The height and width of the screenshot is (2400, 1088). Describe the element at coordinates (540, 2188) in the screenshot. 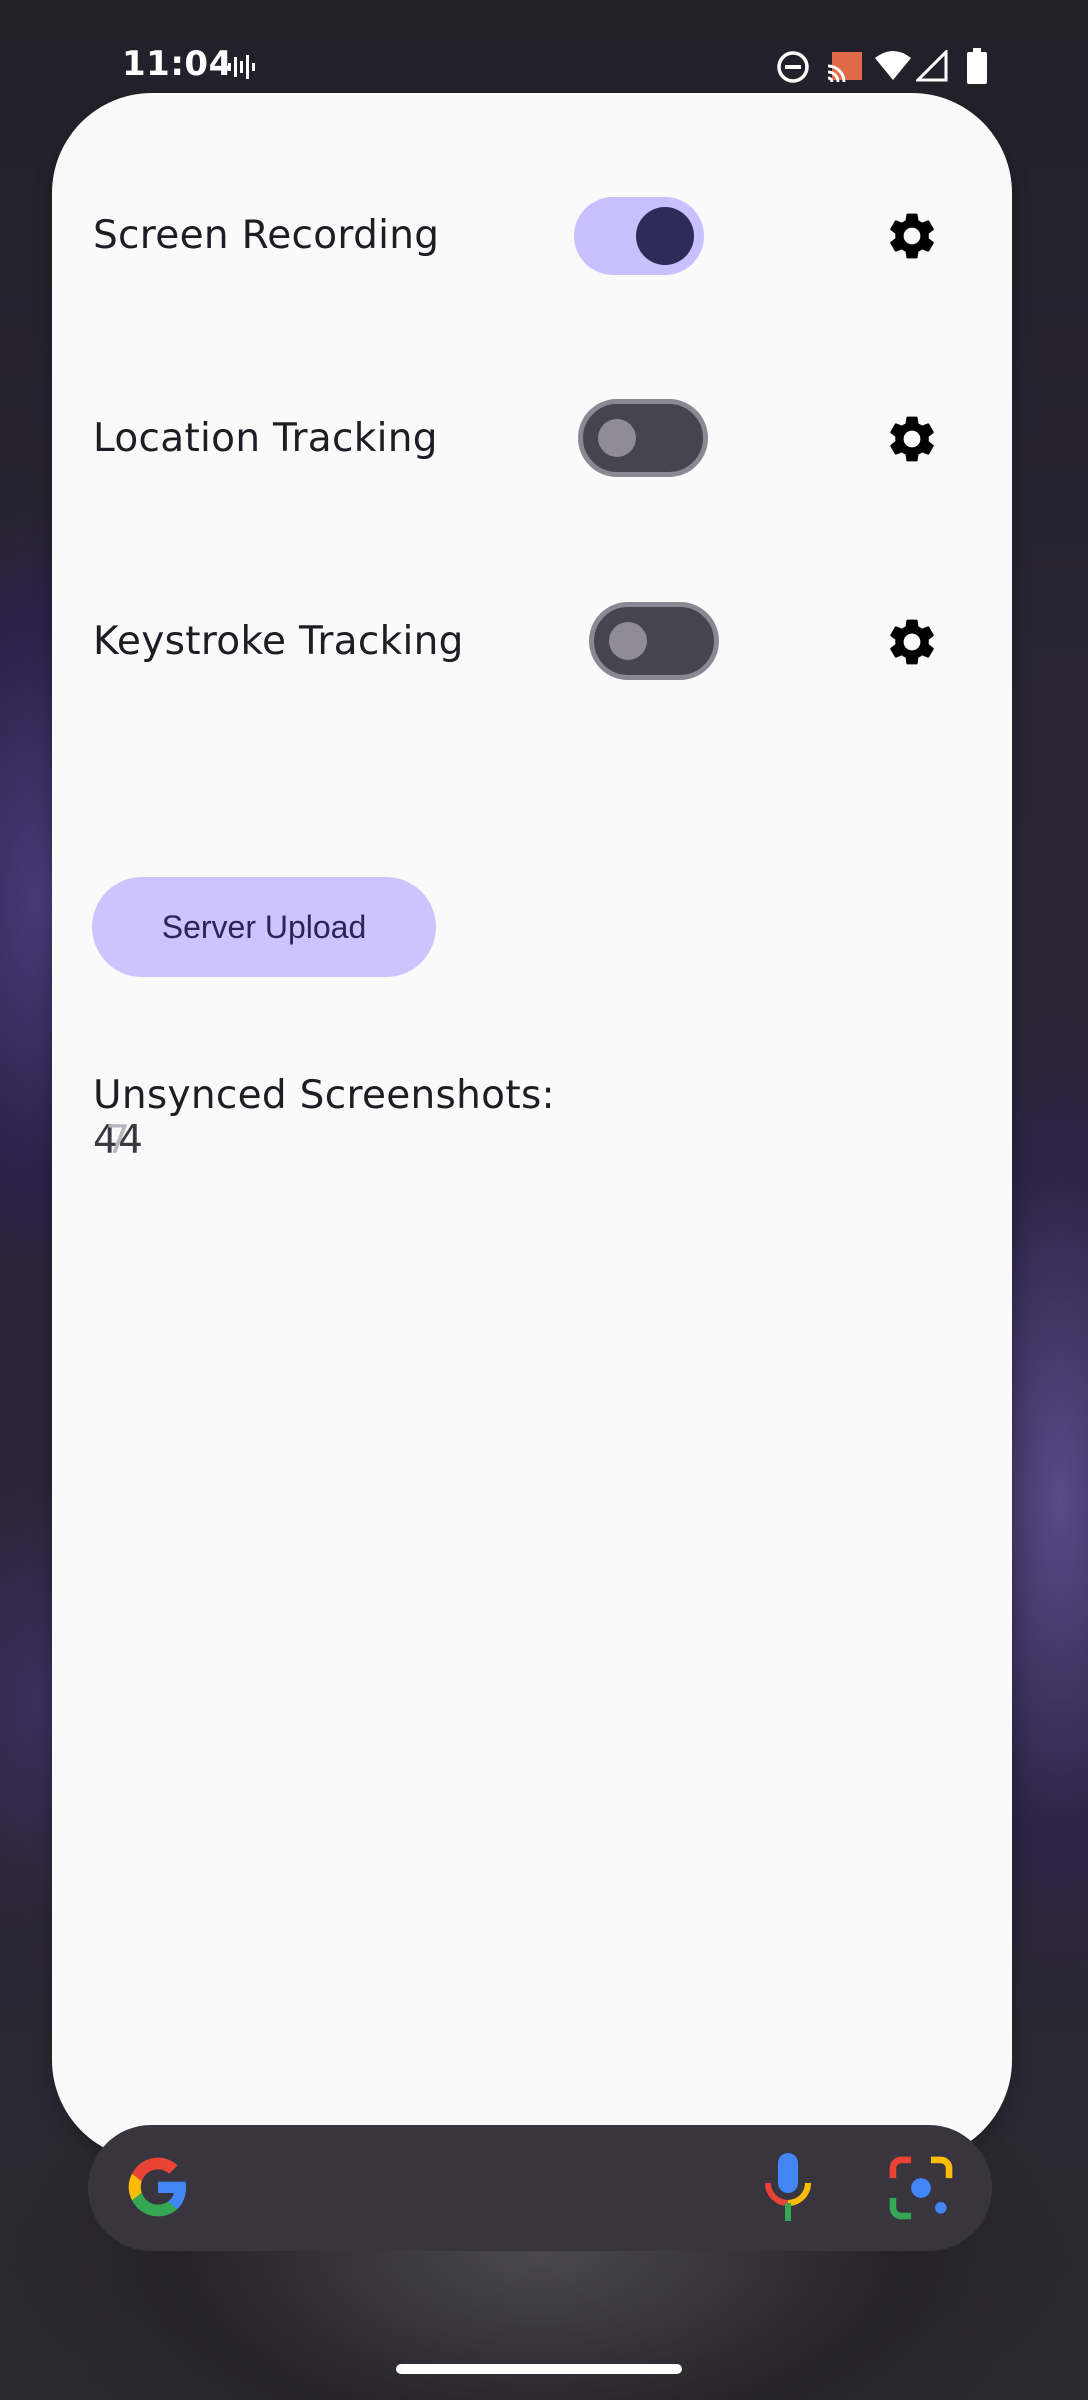

I see `google-search-bar` at that location.